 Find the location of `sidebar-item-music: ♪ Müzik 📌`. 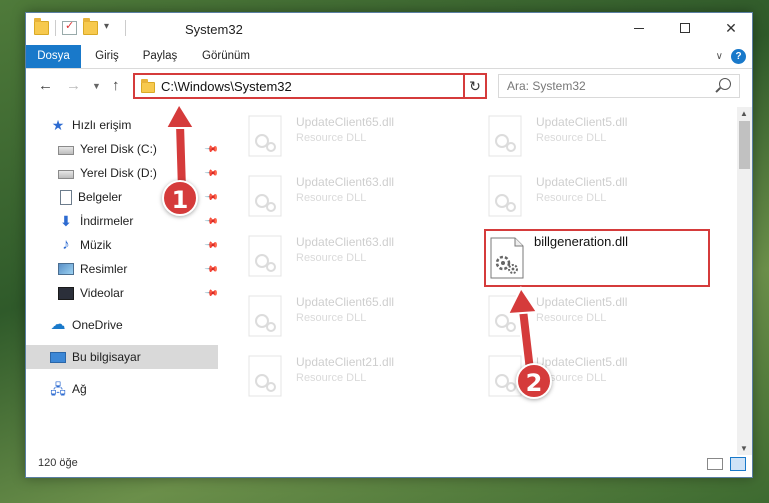

sidebar-item-music: ♪ Müzik 📌 is located at coordinates (122, 245).